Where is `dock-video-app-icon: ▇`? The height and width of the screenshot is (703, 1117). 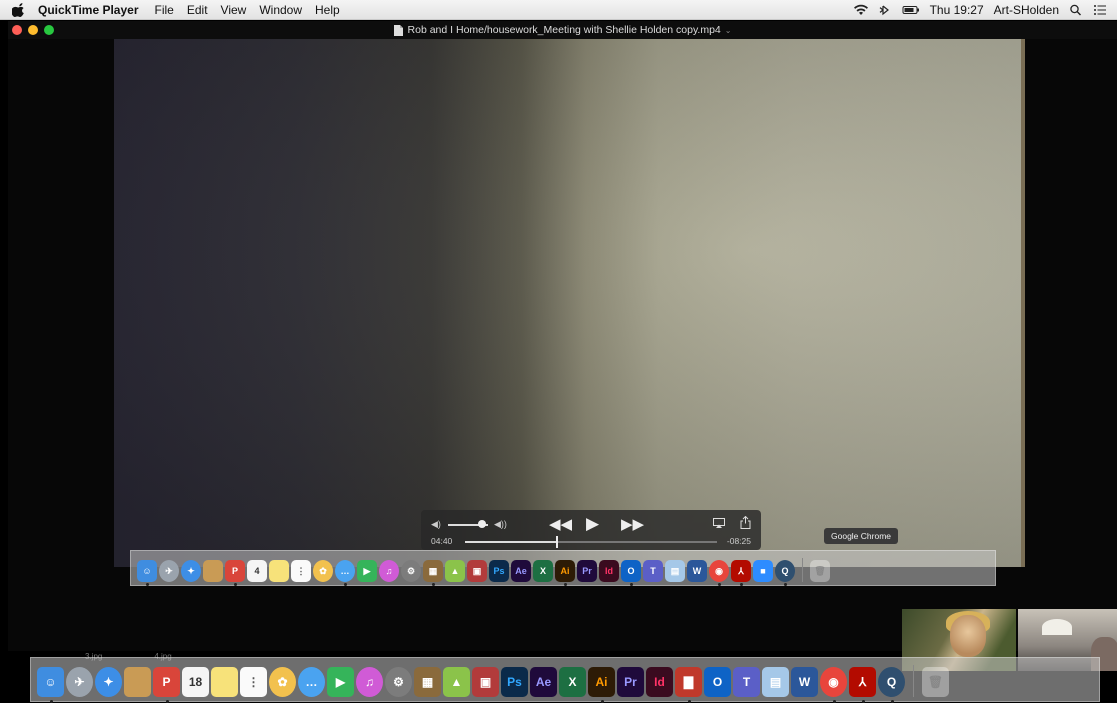
dock-video-app-icon: ▇ is located at coordinates (688, 685).